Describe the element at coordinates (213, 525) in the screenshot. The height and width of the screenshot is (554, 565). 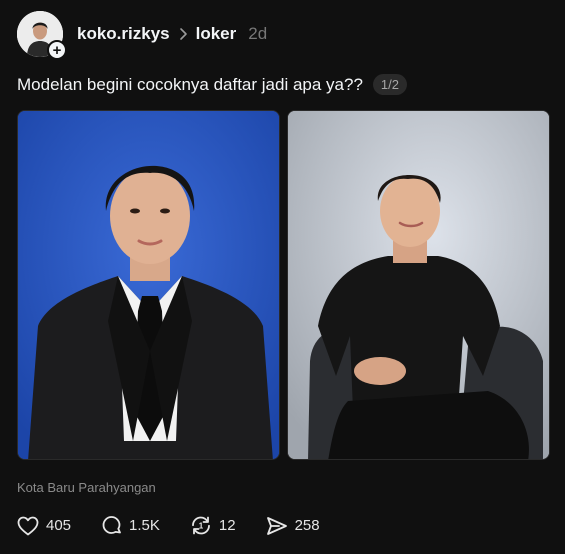
I see `repost-button: 1 12` at that location.